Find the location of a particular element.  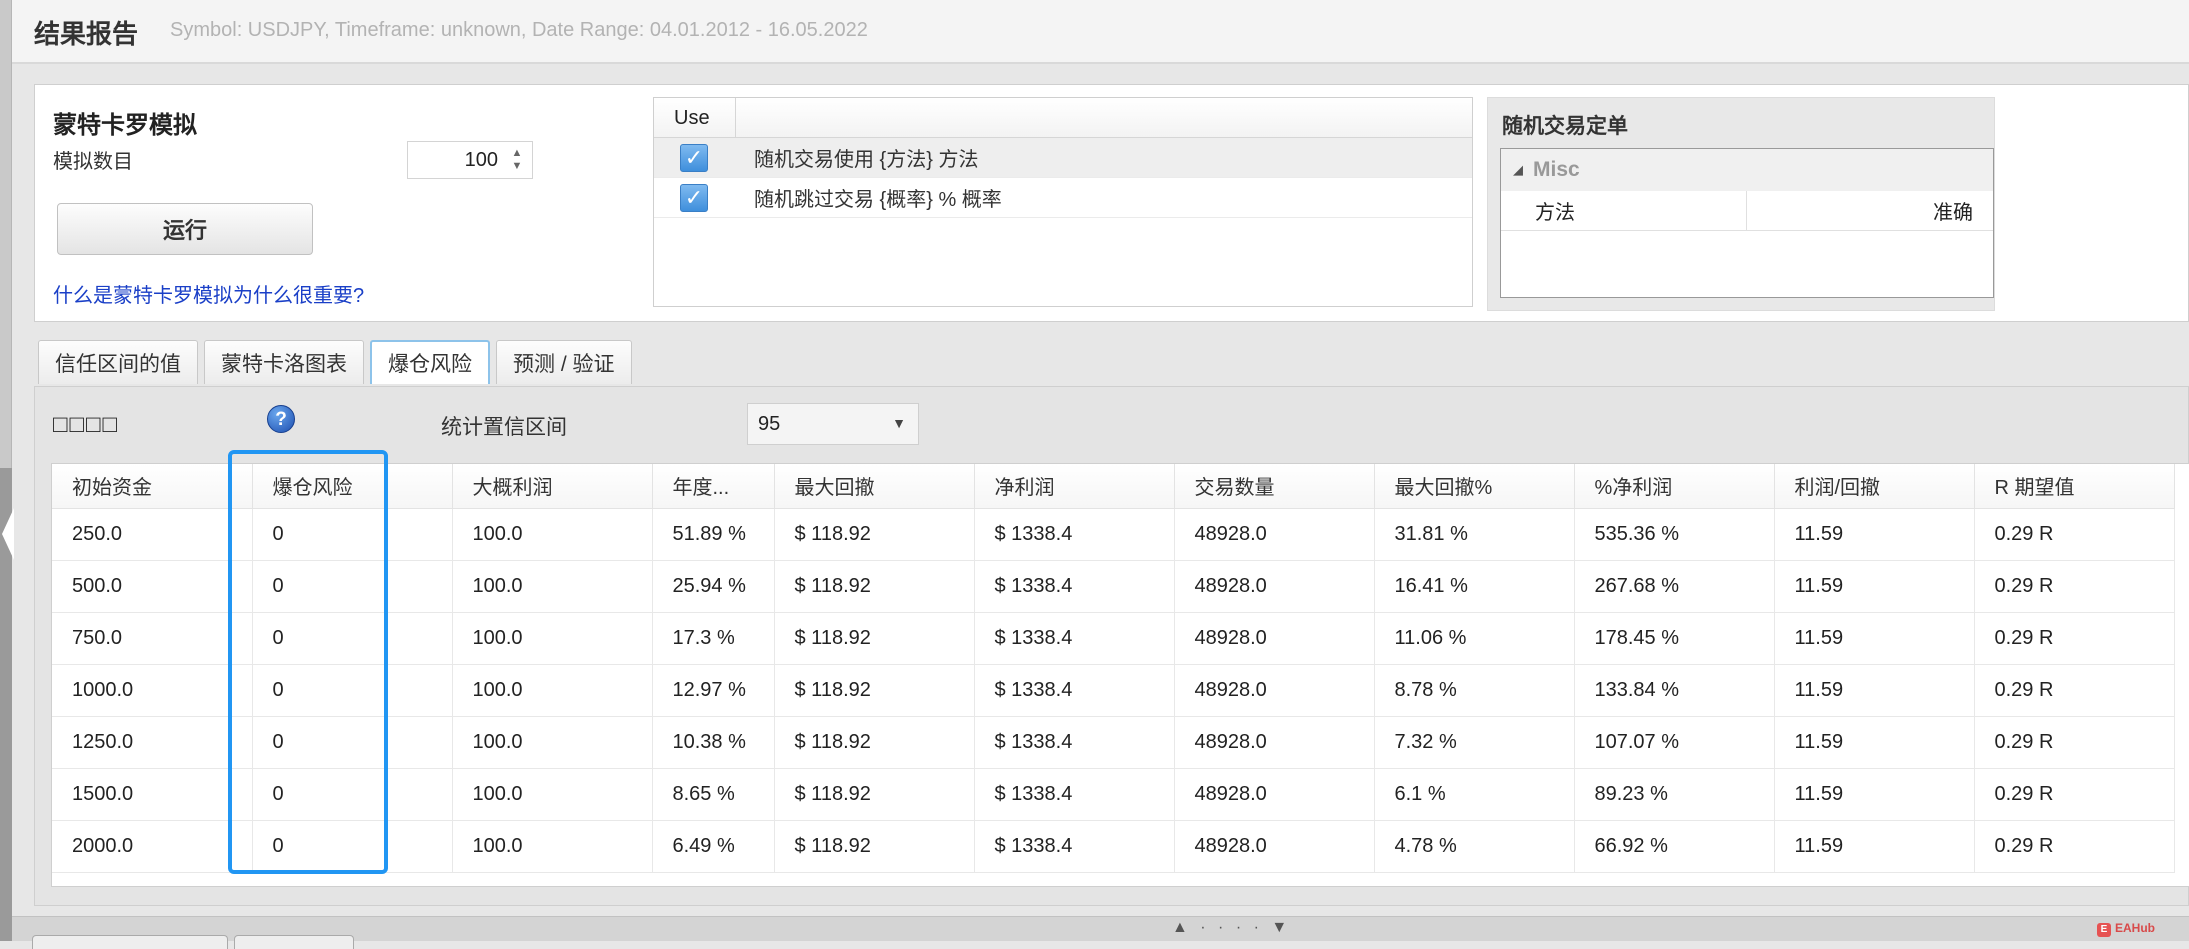

column-header: 大概利润 is located at coordinates (552, 486).